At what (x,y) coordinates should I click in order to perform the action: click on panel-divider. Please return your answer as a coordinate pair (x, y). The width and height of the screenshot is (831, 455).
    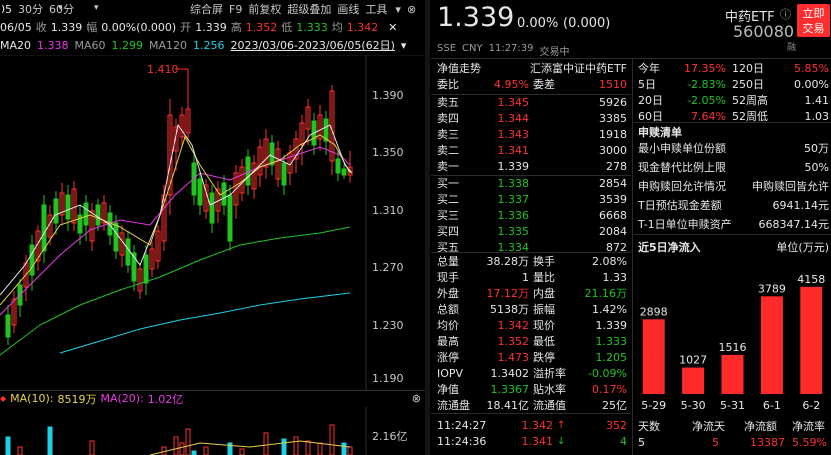
    Looking at the image, I should click on (427, 227).